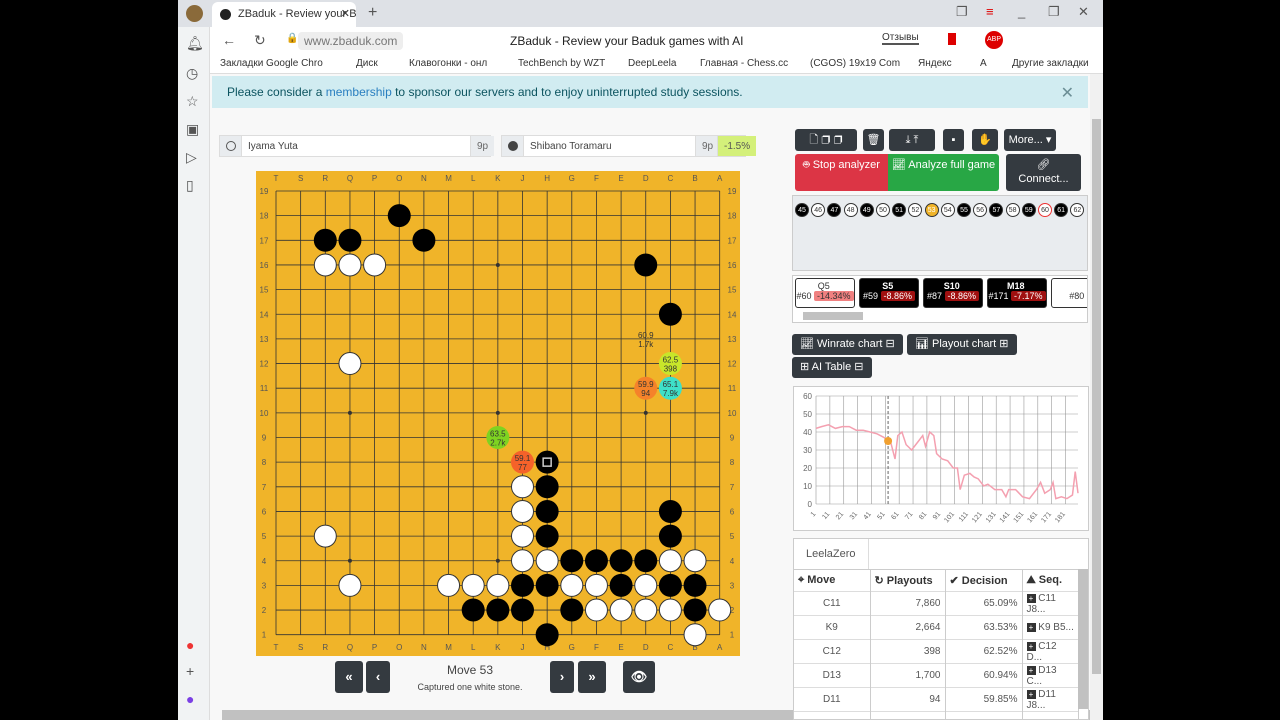 The height and width of the screenshot is (720, 1280). Describe the element at coordinates (561, 63) in the screenshot. I see `bookmark-item: TechBench by WZT` at that location.